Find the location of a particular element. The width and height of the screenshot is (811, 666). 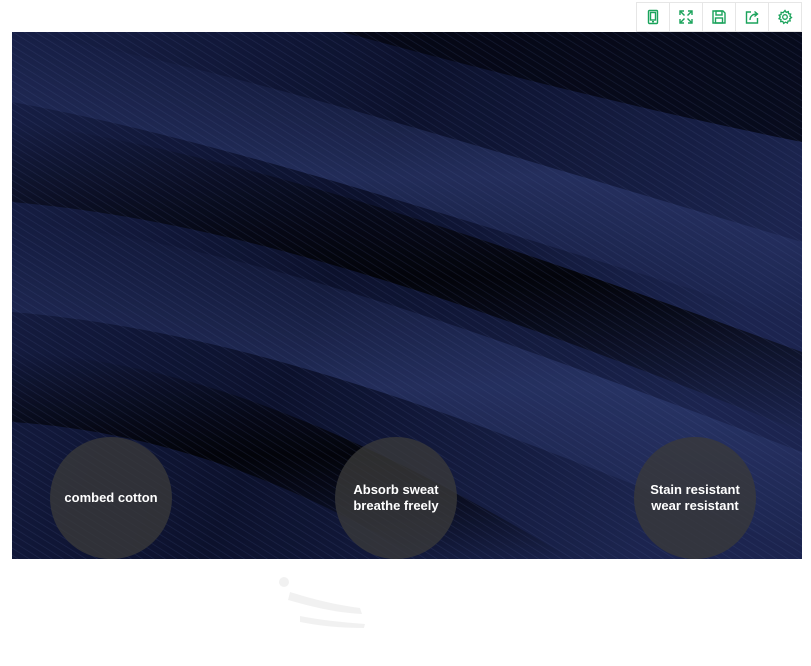

feature-badge-combed-cotton: combed cotton is located at coordinates (111, 498).